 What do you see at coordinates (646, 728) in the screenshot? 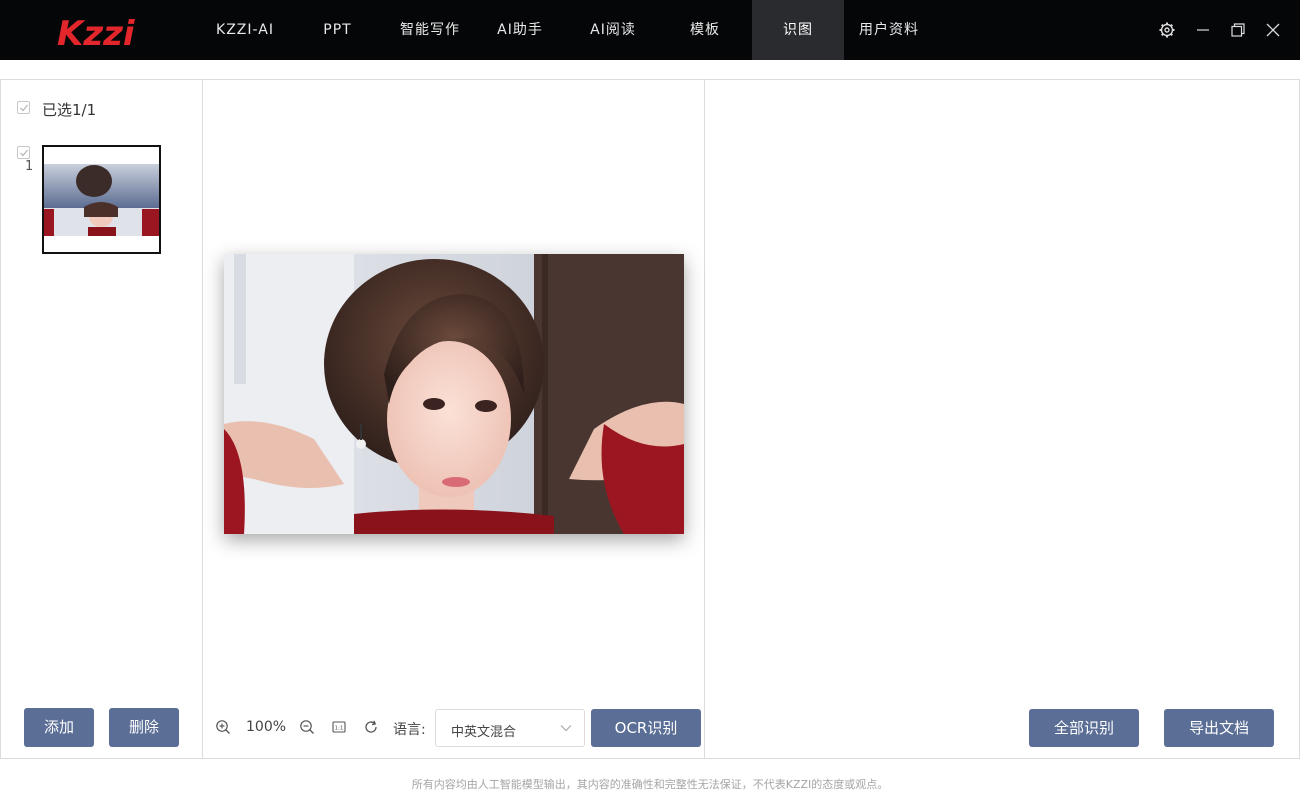
I see `ocr-button: OCR识别` at bounding box center [646, 728].